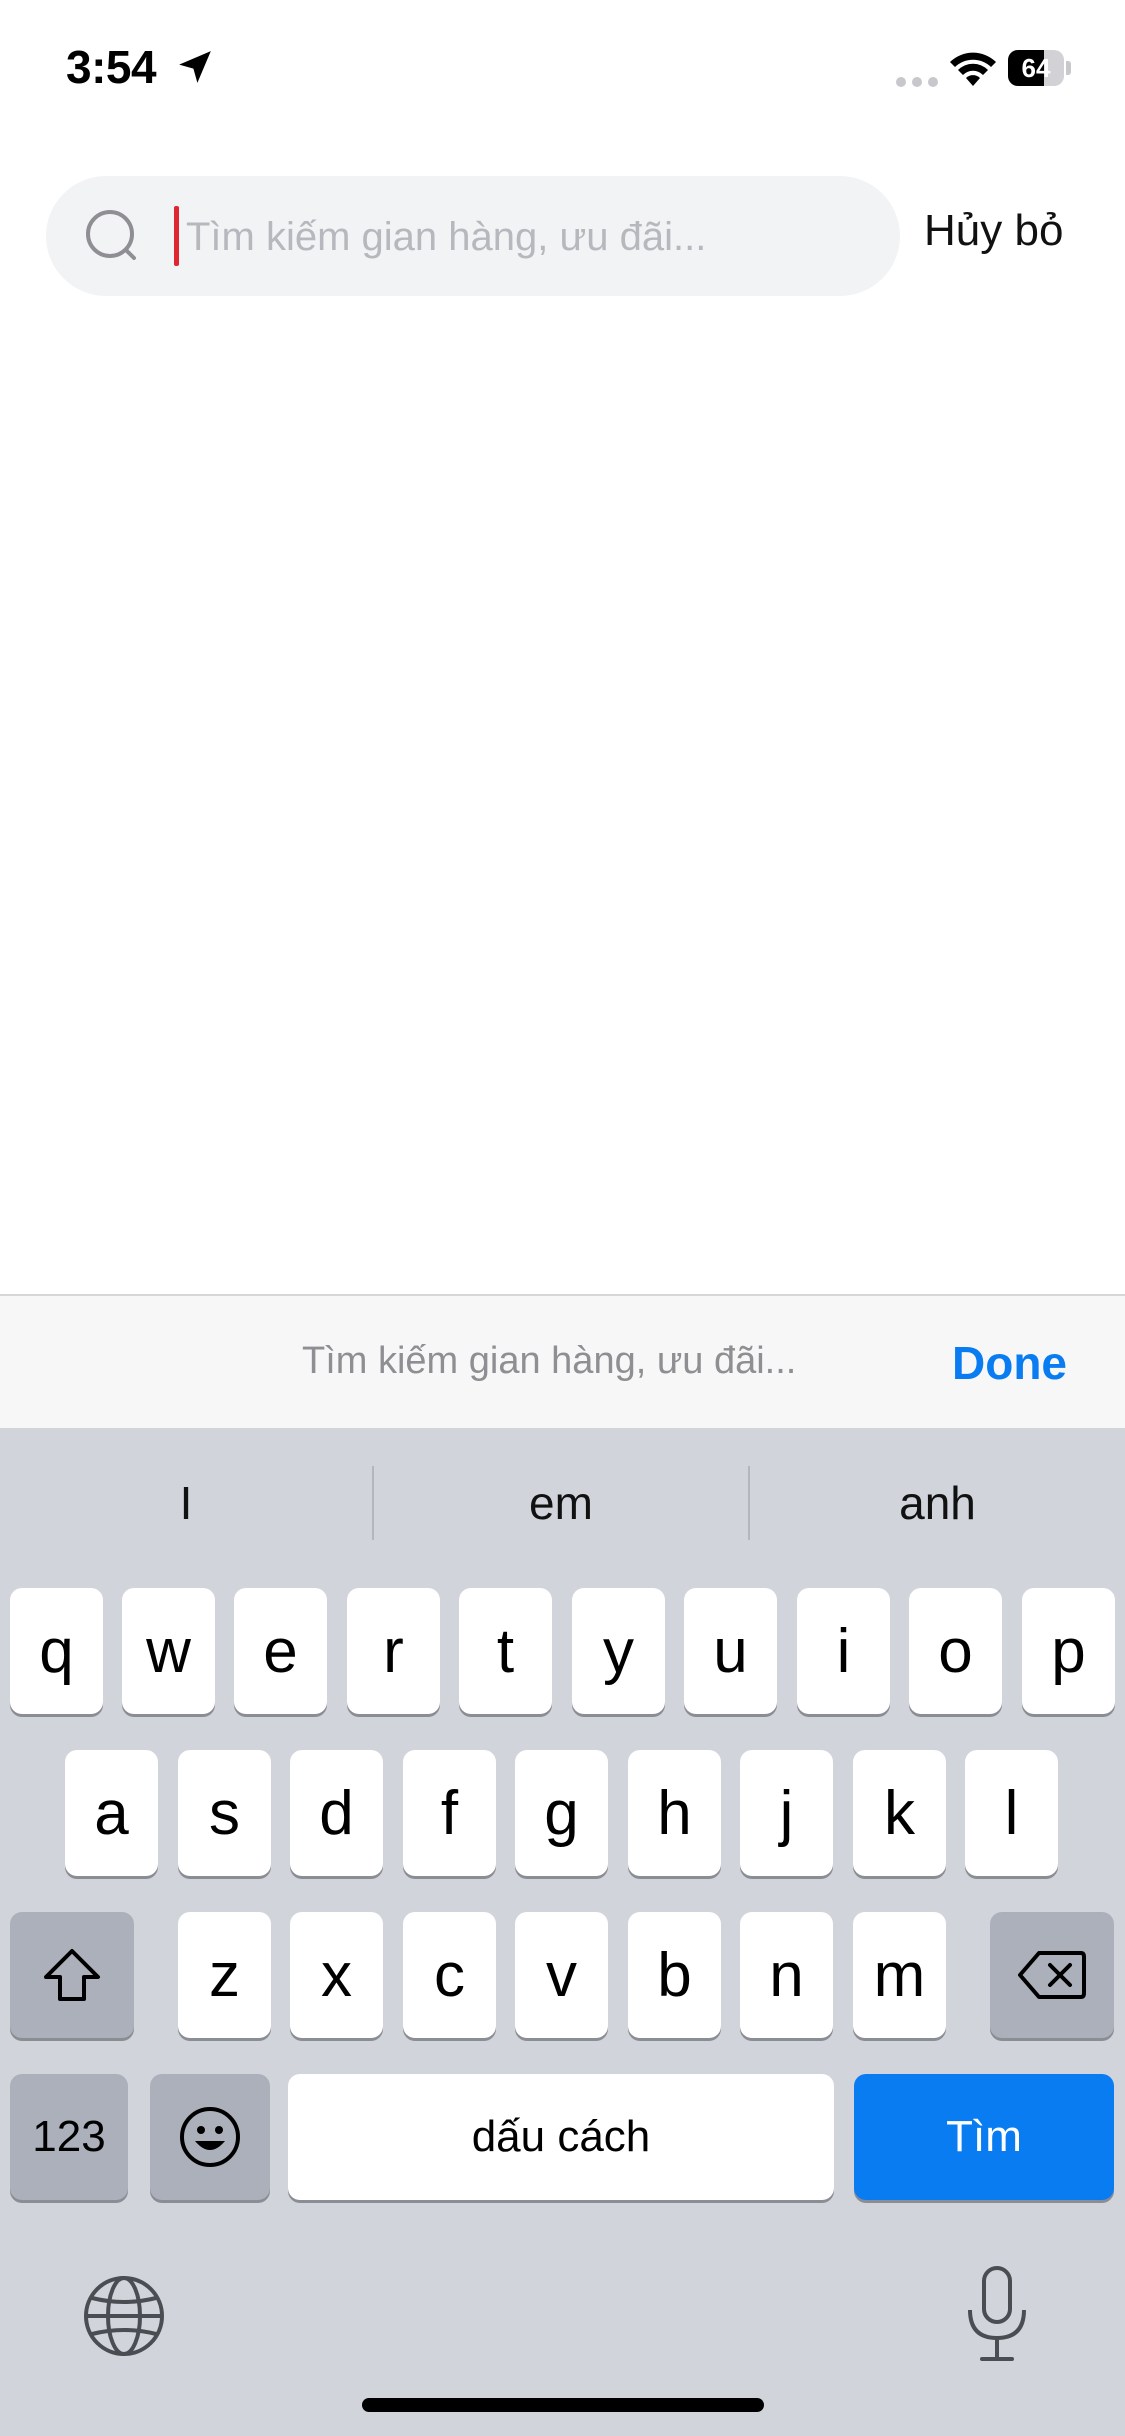 This screenshot has height=2436, width=1125. Describe the element at coordinates (997, 2314) in the screenshot. I see `microphone-icon` at that location.